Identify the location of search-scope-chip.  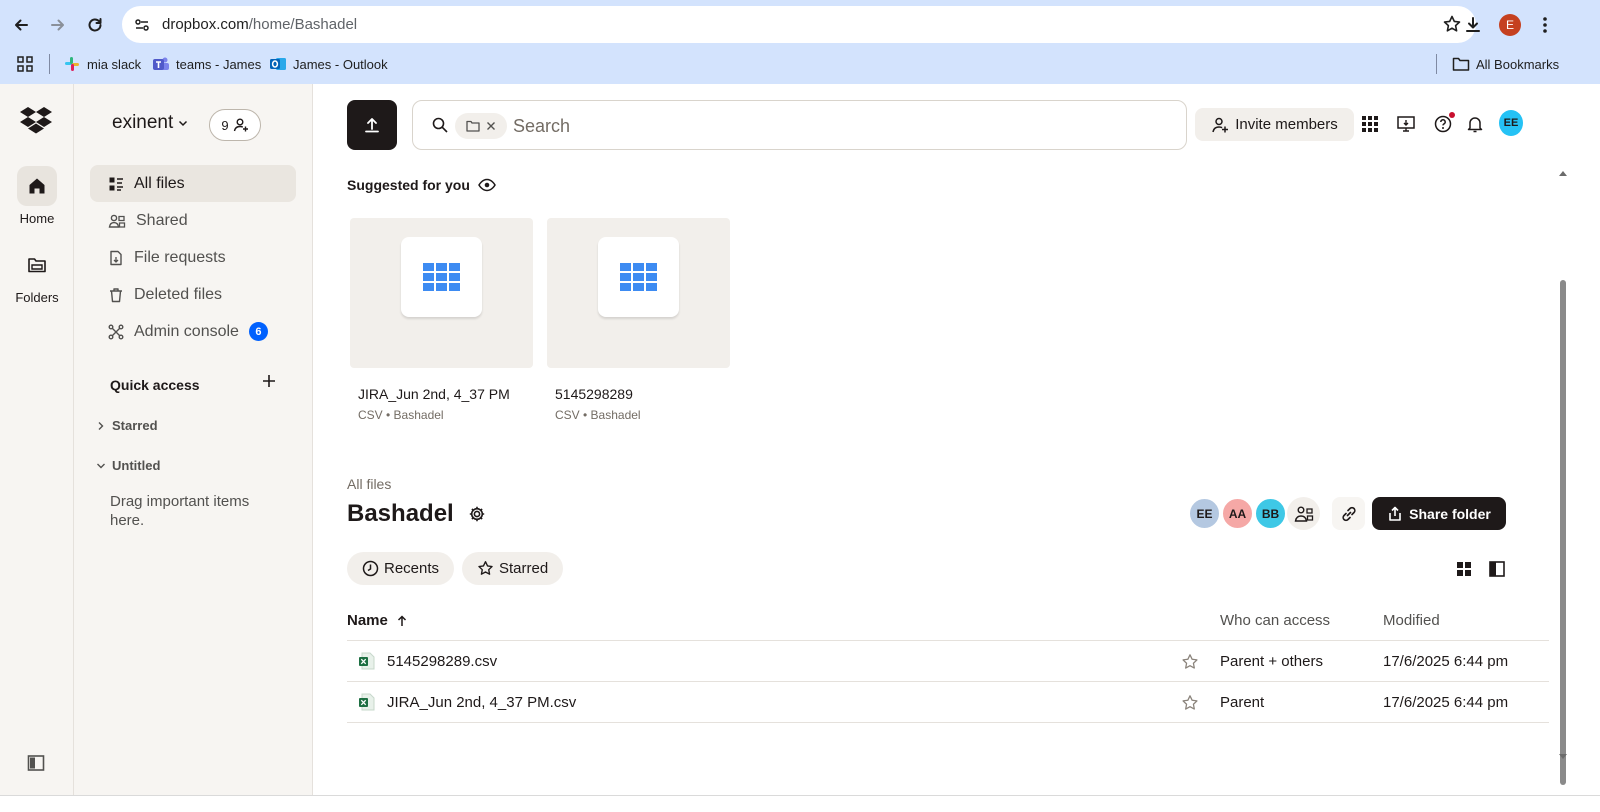
(481, 126).